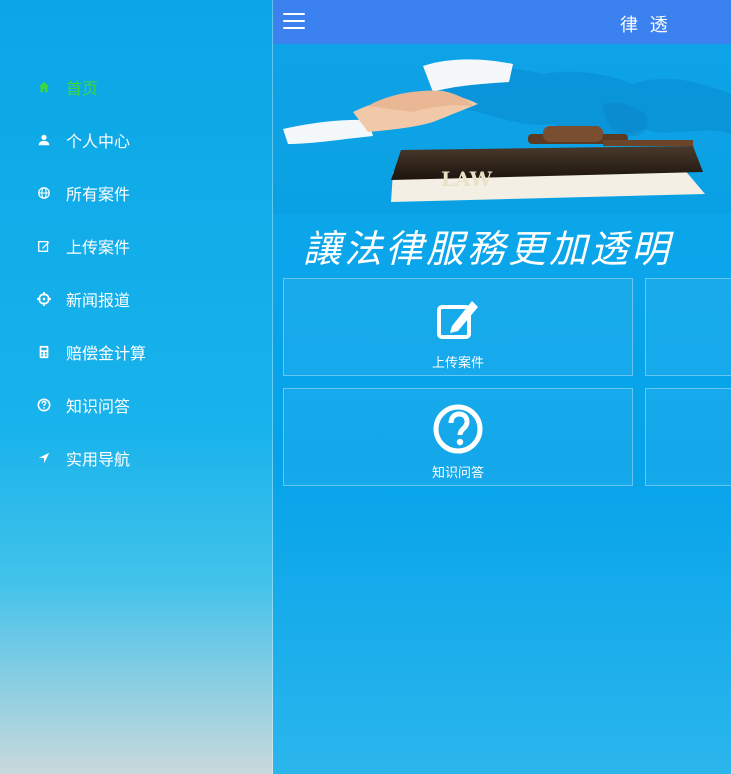 The height and width of the screenshot is (774, 731). Describe the element at coordinates (98, 300) in the screenshot. I see `sidebar-item-label: 新闻报道` at that location.